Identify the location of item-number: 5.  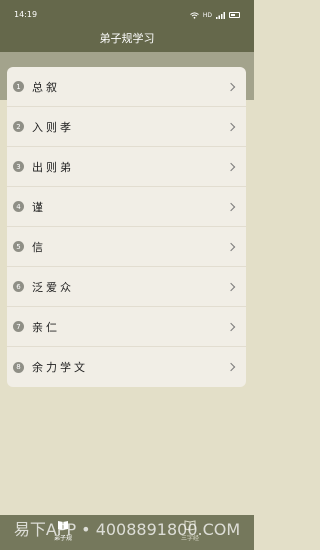
(18, 246).